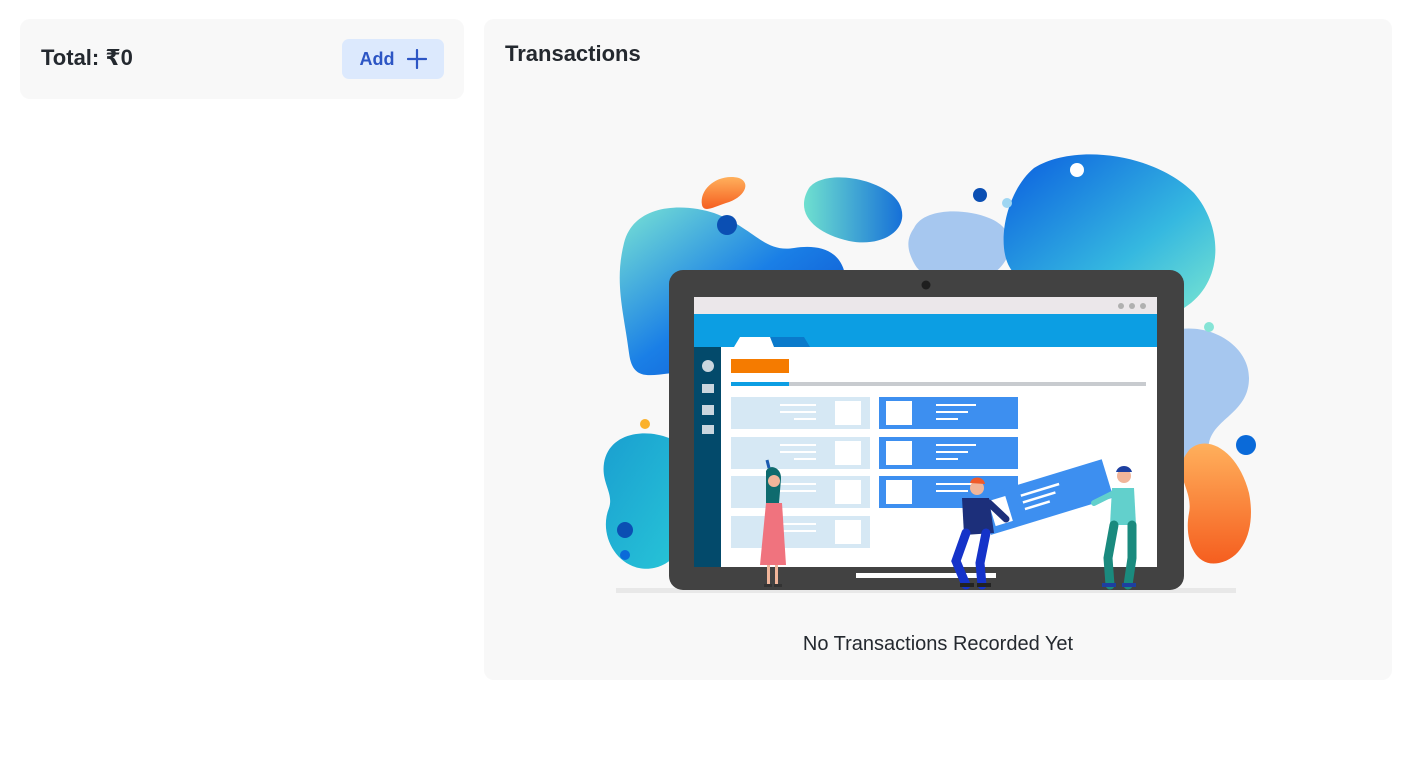 This screenshot has height=776, width=1412. Describe the element at coordinates (573, 53) in the screenshot. I see `transactions-title: Transactions` at that location.